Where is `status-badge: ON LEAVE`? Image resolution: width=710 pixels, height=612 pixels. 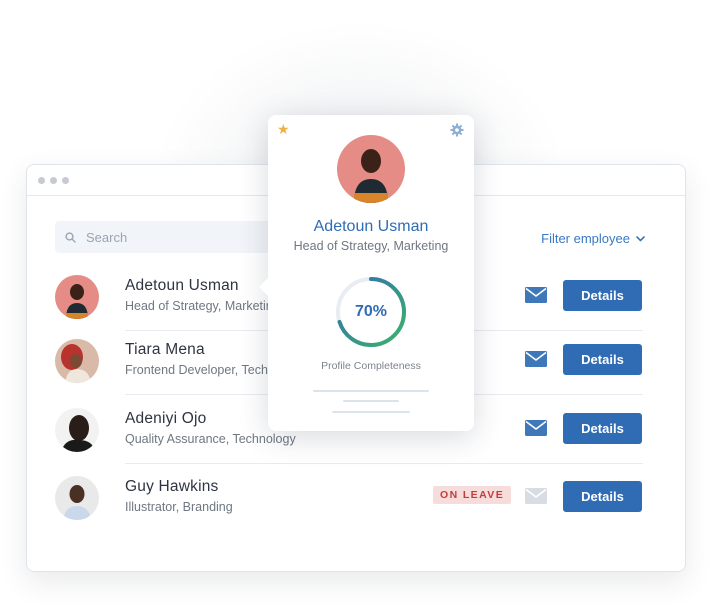 status-badge: ON LEAVE is located at coordinates (472, 495).